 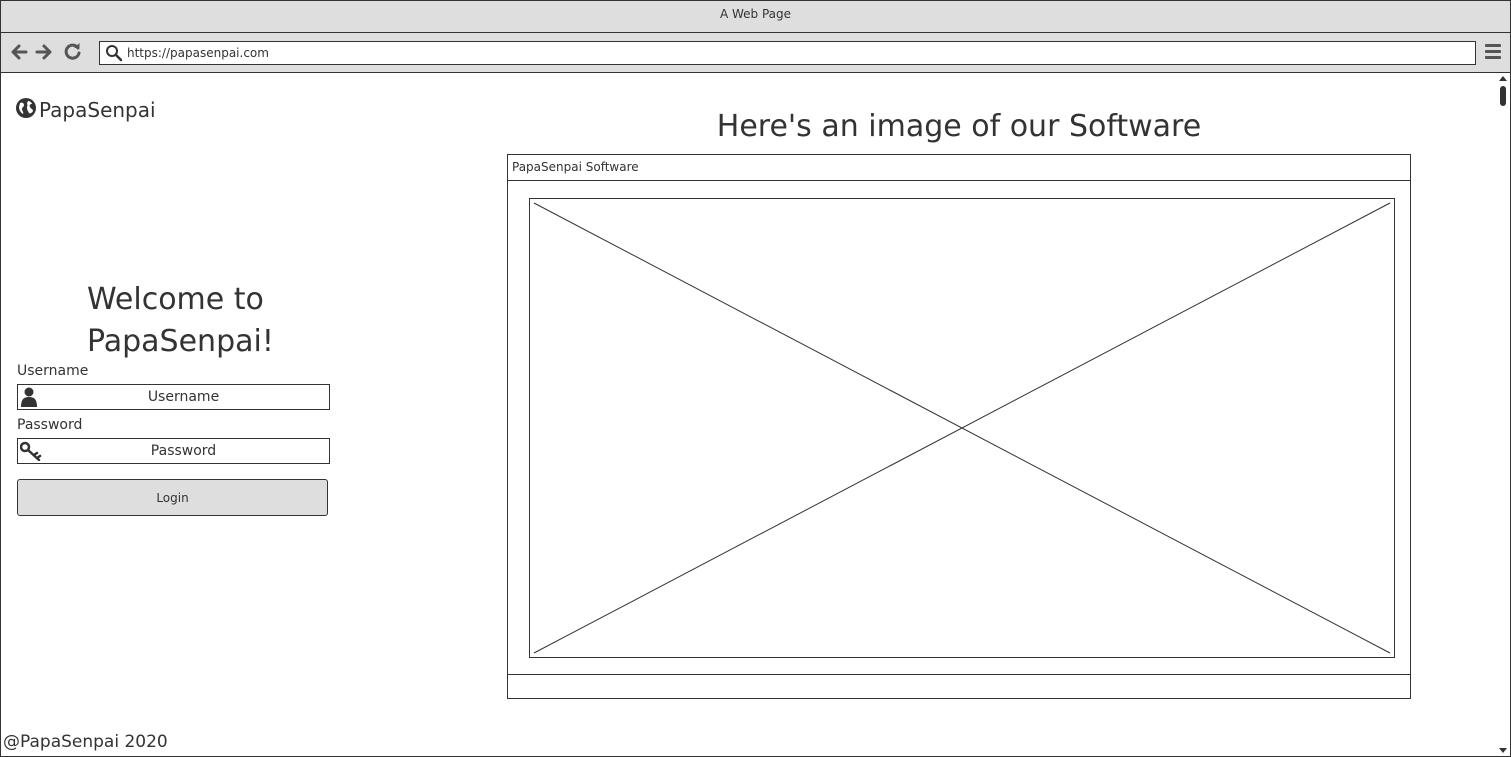 I want to click on globe-icon, so click(x=26, y=110).